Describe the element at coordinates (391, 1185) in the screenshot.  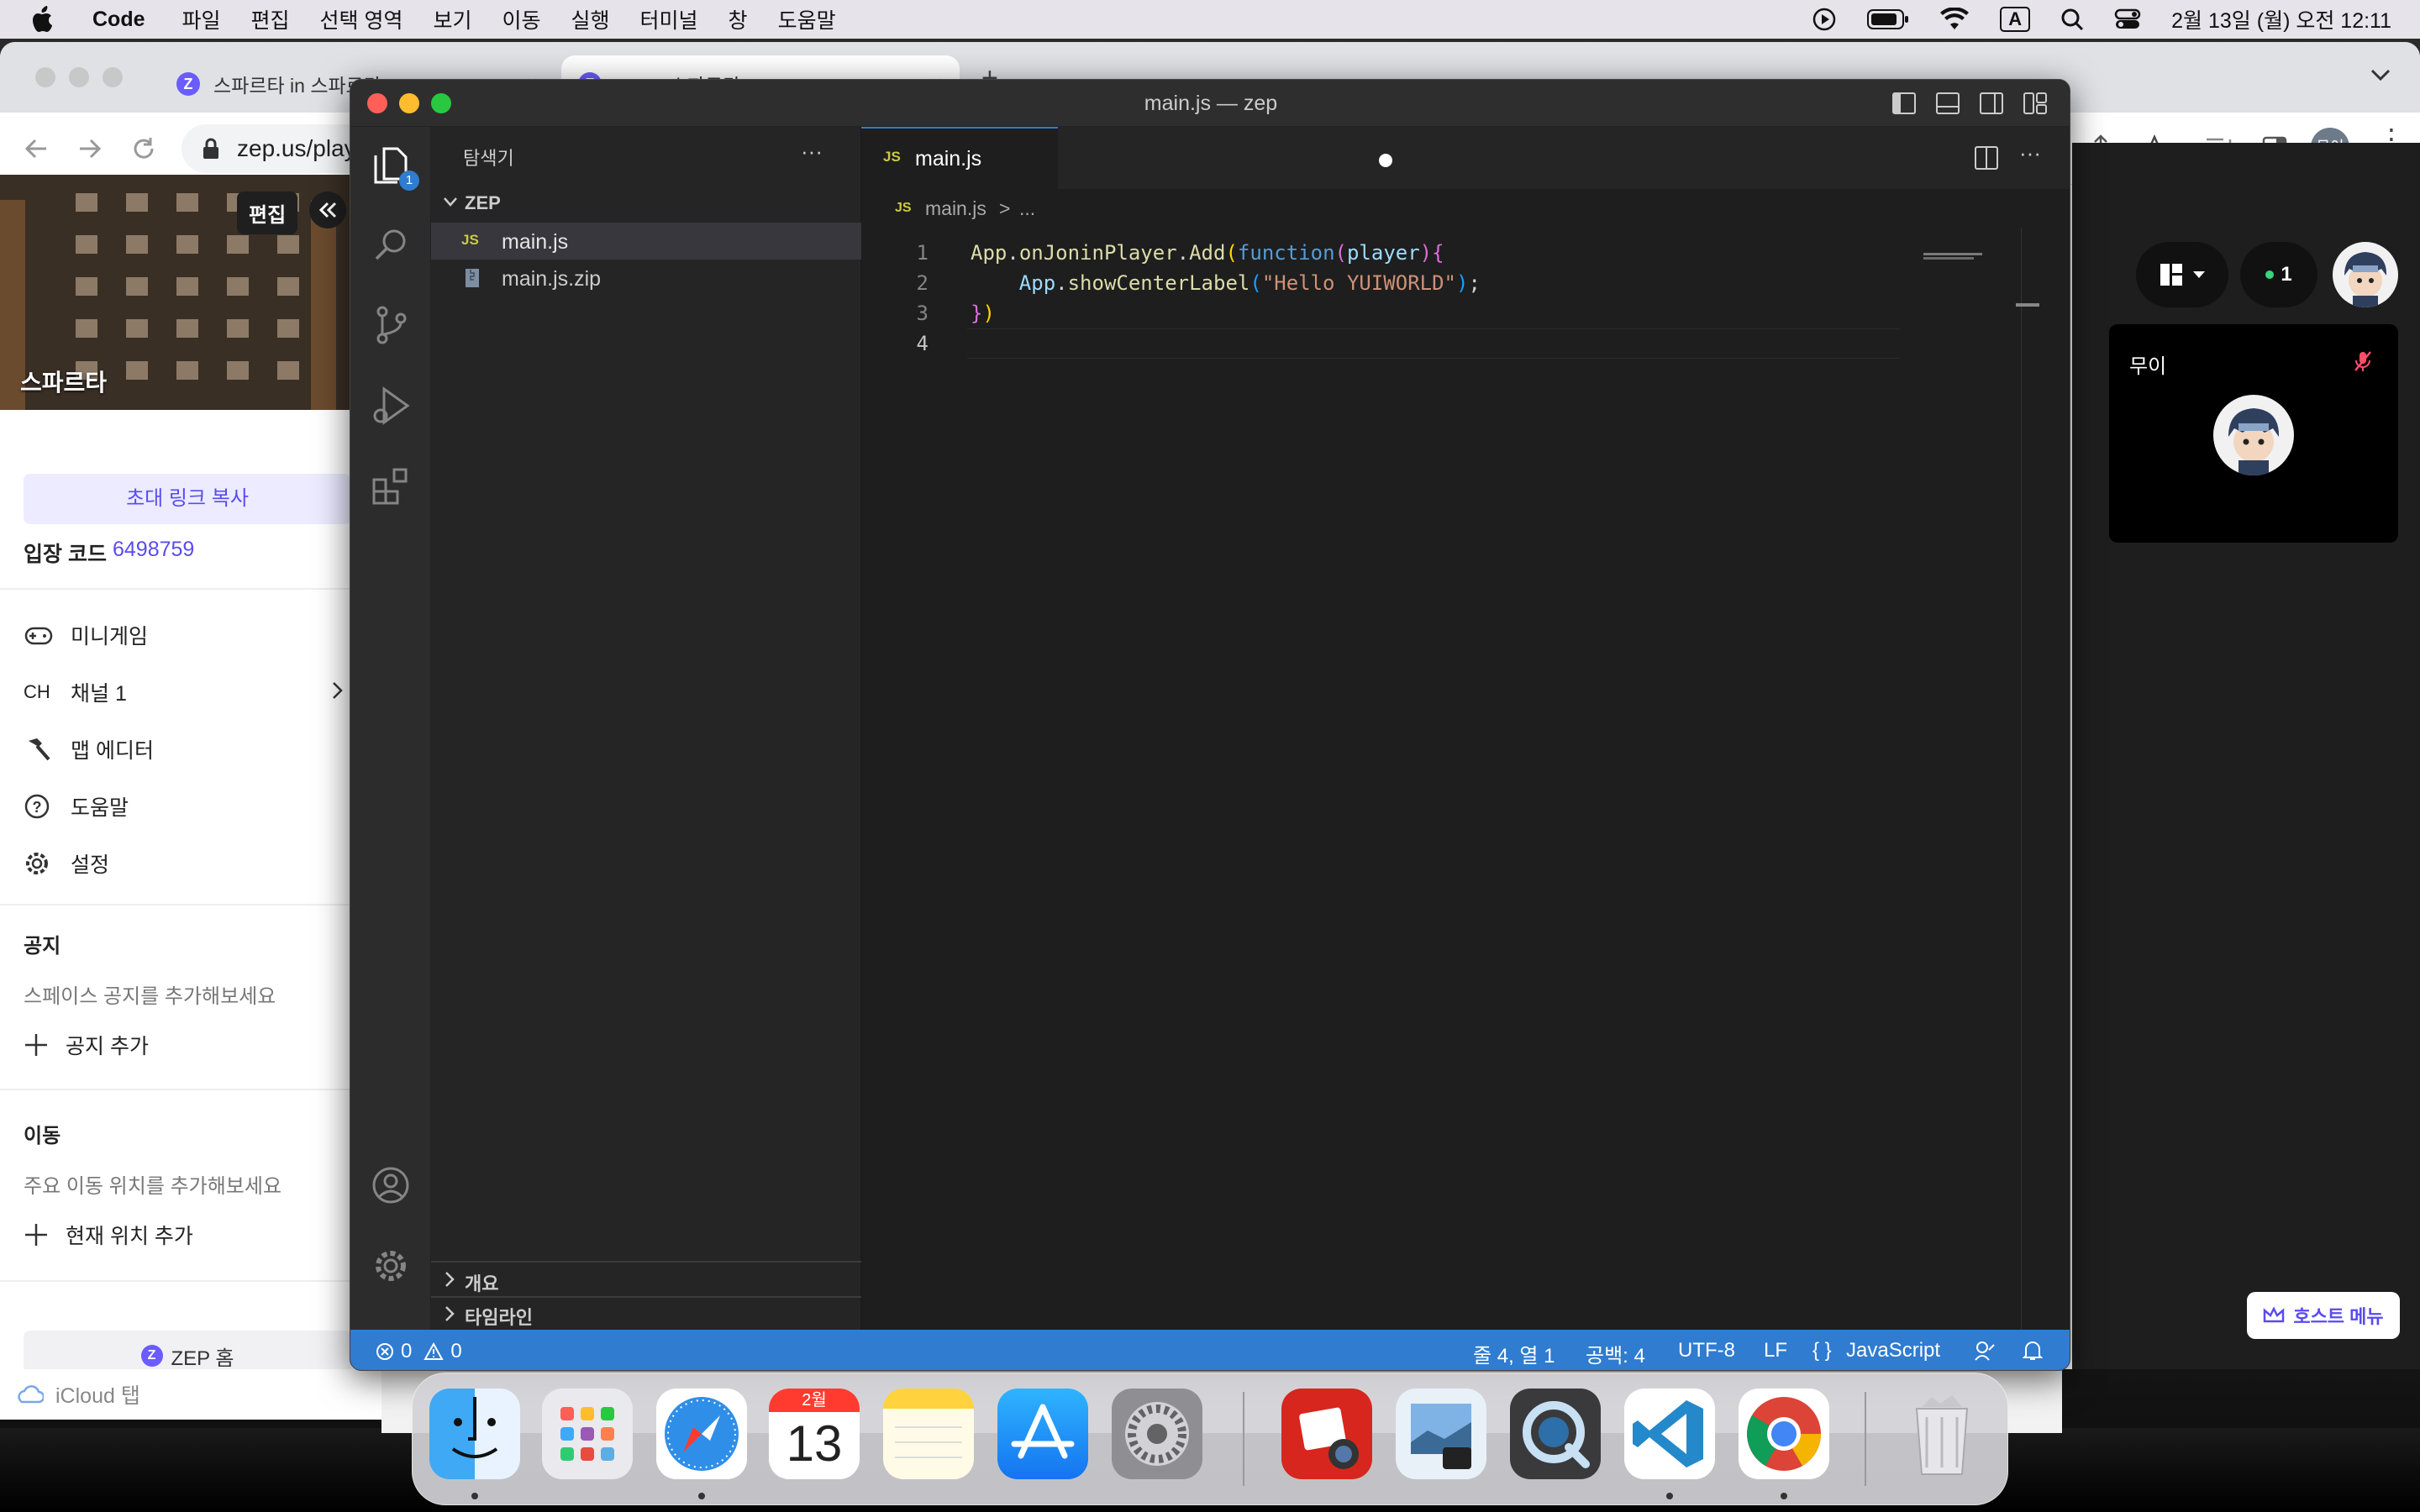
I see `accounts-icon` at that location.